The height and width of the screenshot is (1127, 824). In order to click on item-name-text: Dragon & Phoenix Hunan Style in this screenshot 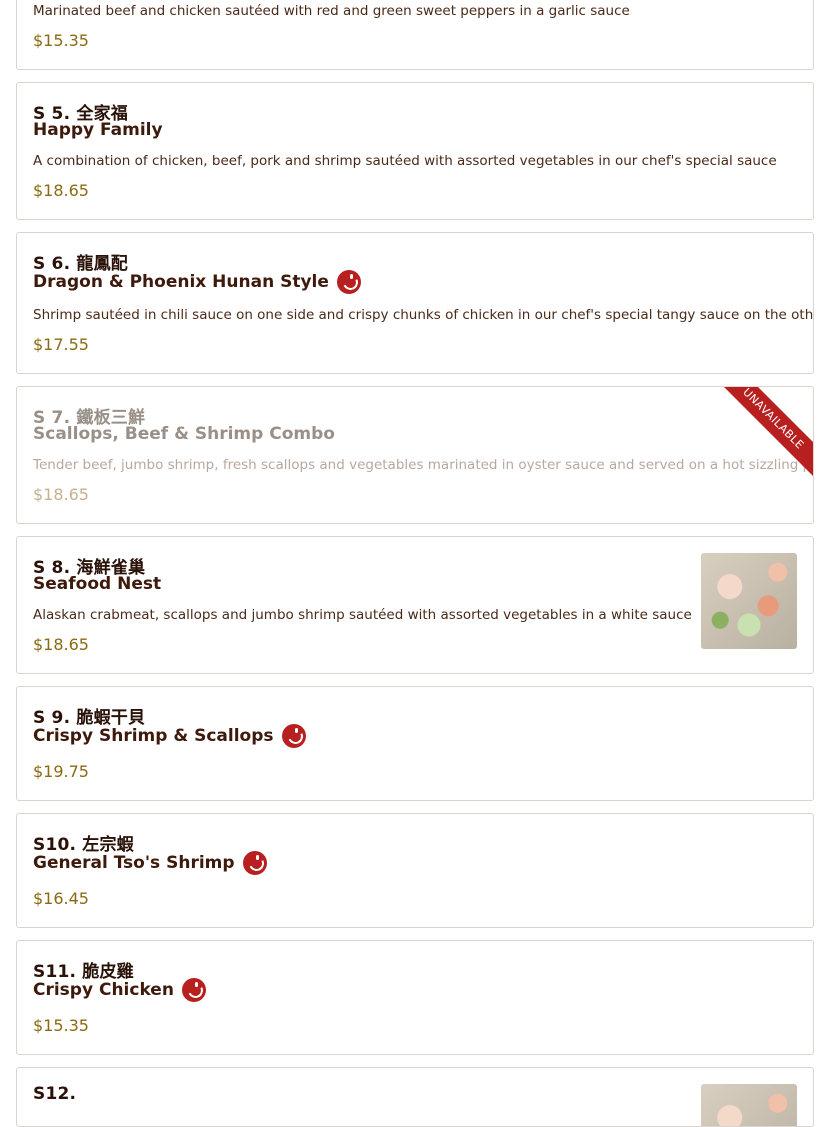, I will do `click(181, 282)`.